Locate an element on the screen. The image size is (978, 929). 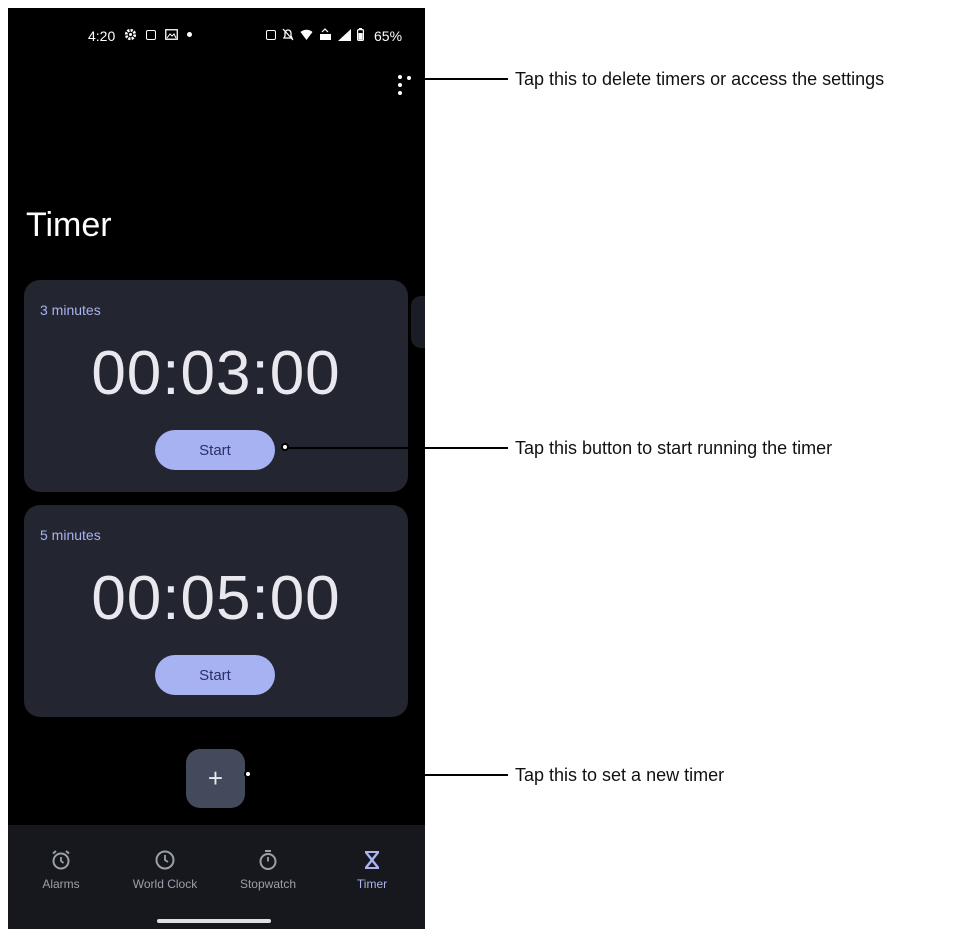
status-left-icons is located at coordinates (158, 34).